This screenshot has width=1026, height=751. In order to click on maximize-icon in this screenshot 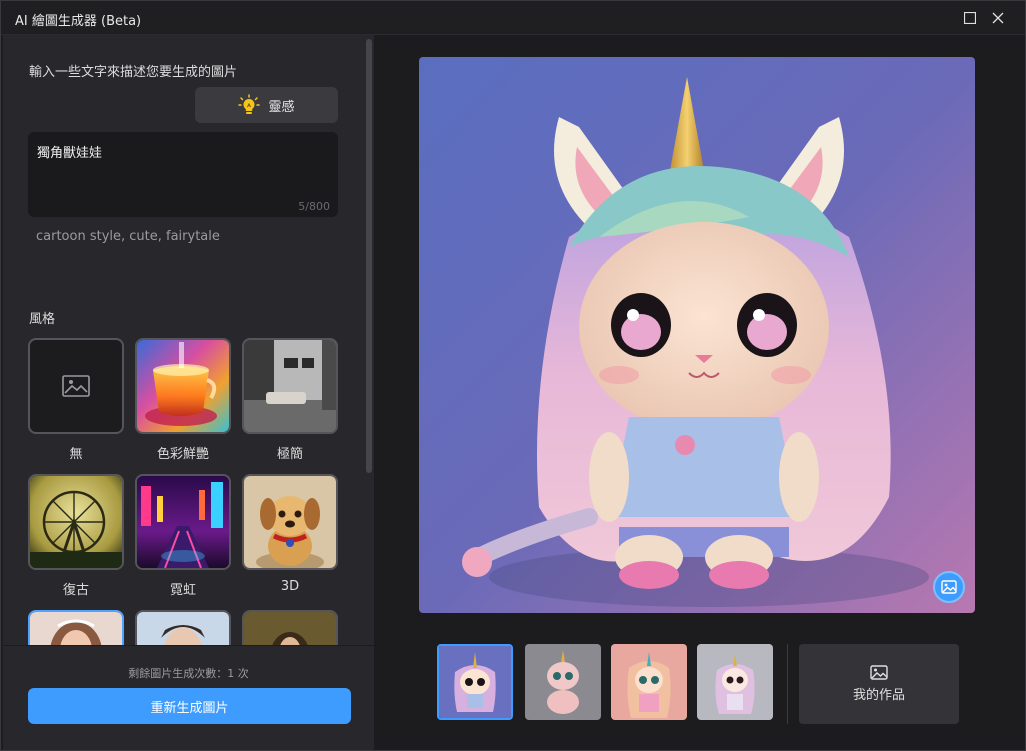, I will do `click(970, 18)`.